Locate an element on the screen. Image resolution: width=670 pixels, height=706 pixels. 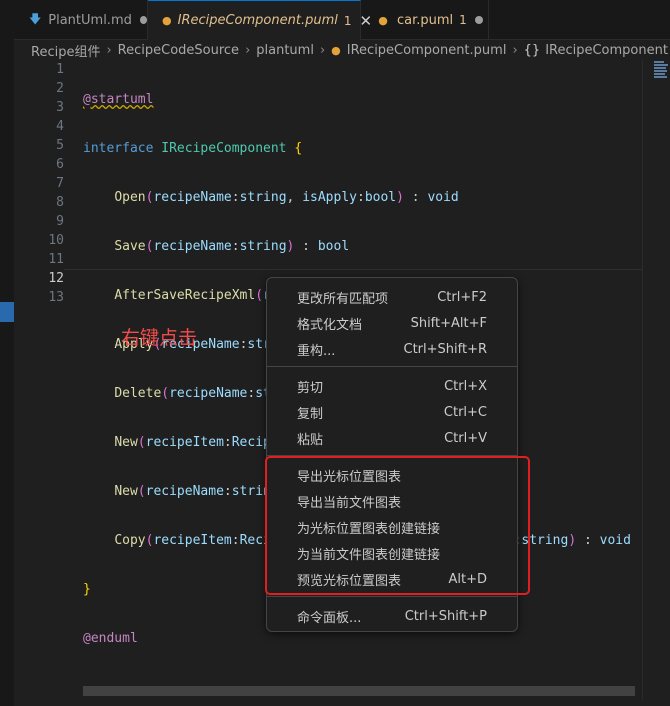
menu-item-copy: 复制 Ctrl+C is located at coordinates (392, 412).